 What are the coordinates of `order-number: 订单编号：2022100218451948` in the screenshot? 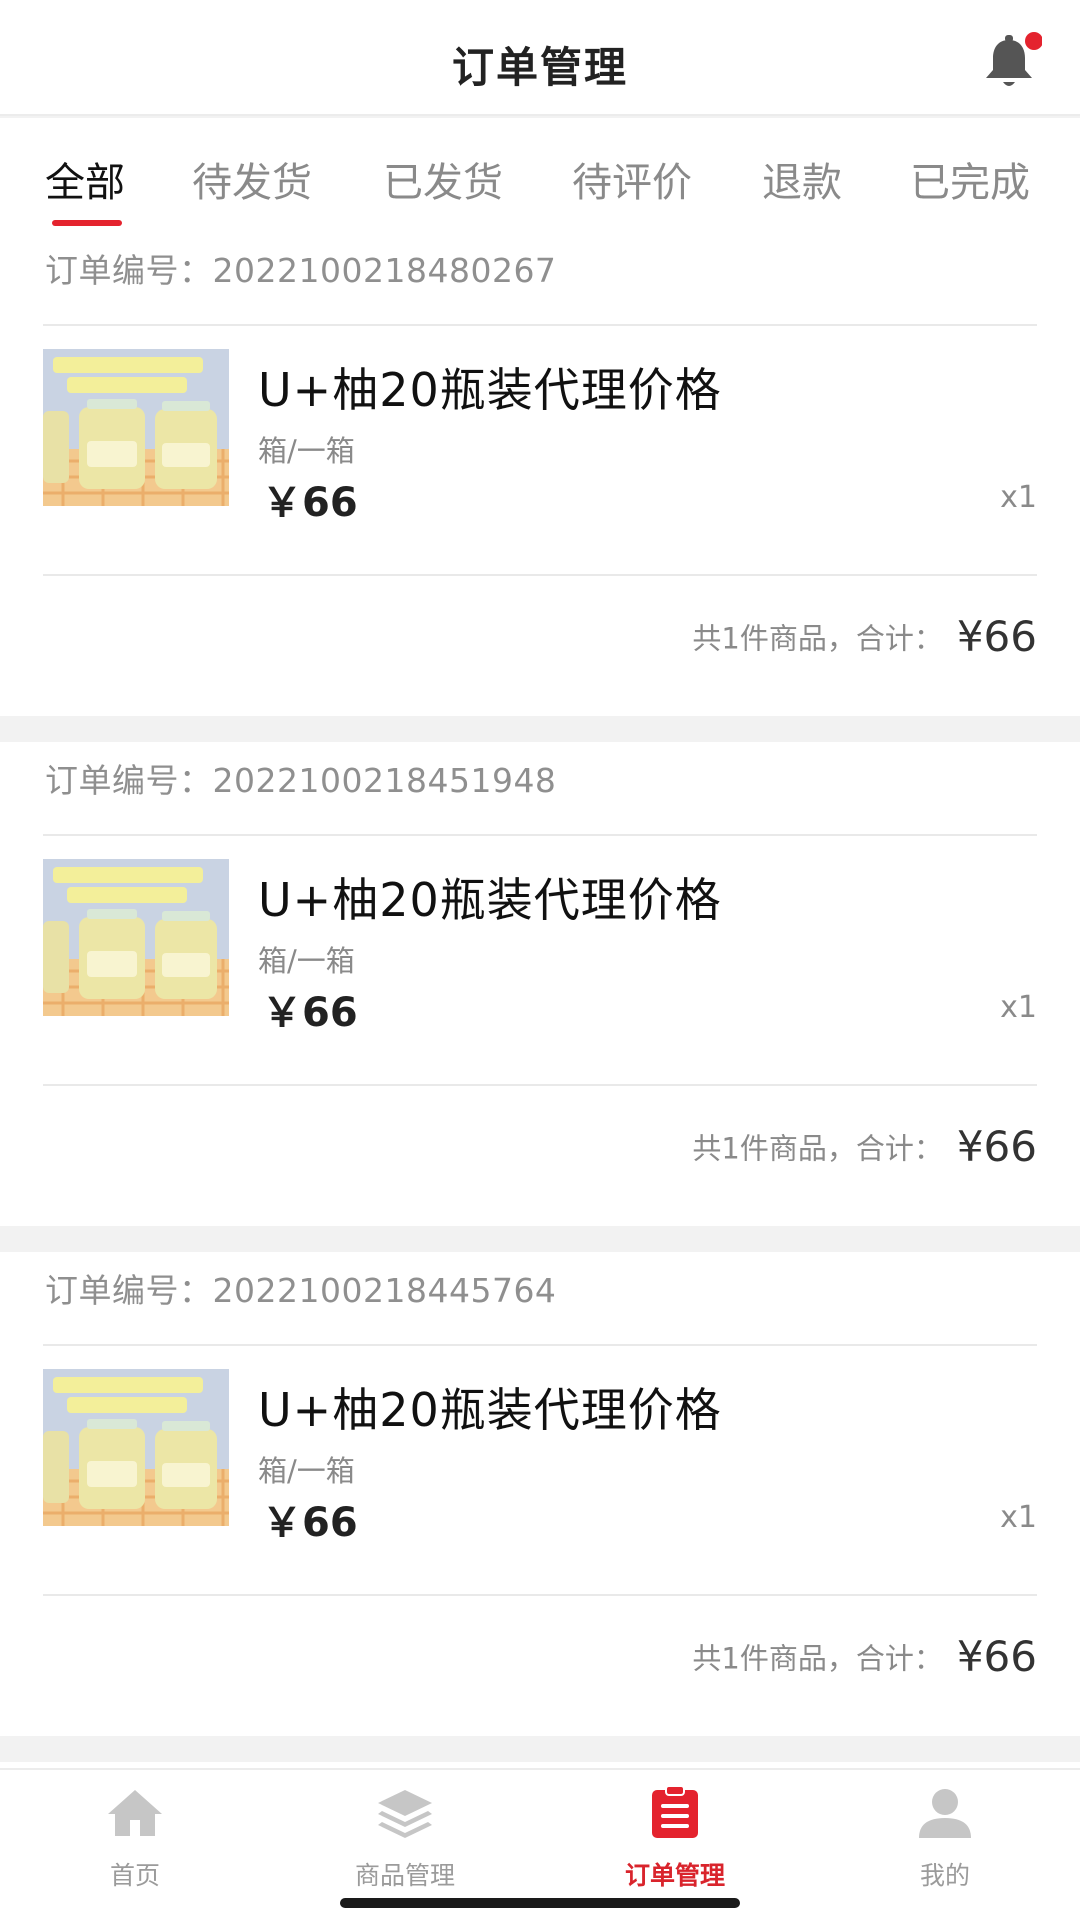 It's located at (301, 780).